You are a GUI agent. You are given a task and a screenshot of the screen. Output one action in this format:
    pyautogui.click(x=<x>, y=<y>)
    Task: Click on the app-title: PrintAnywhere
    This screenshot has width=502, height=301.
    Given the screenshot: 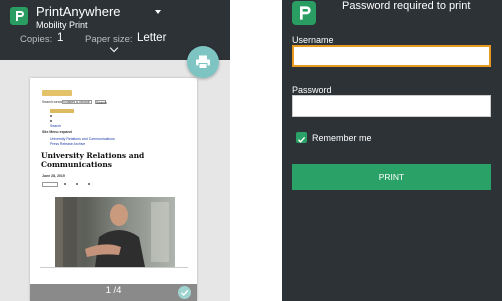 What is the action you would take?
    pyautogui.click(x=78, y=11)
    